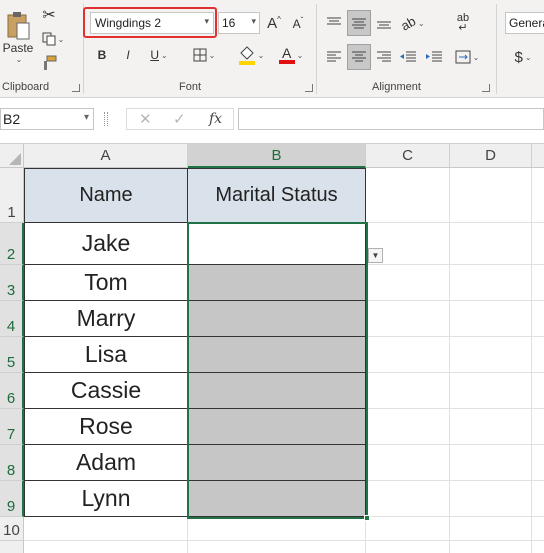  I want to click on header-cell-name: Name, so click(106, 195).